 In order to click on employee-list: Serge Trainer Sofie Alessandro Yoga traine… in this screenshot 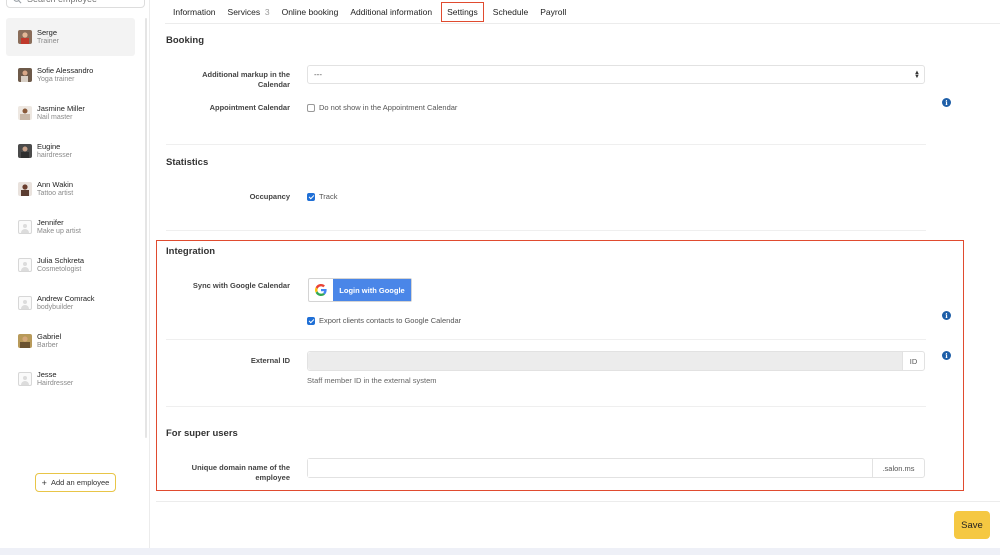, I will do `click(70, 208)`.